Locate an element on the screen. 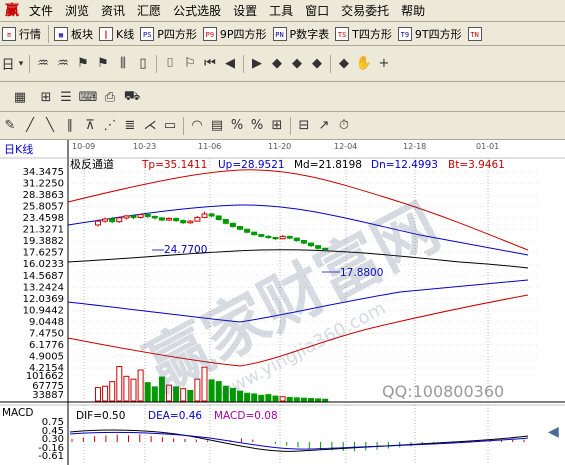 The image size is (565, 465). menu-item-5: 设置 is located at coordinates (245, 11).